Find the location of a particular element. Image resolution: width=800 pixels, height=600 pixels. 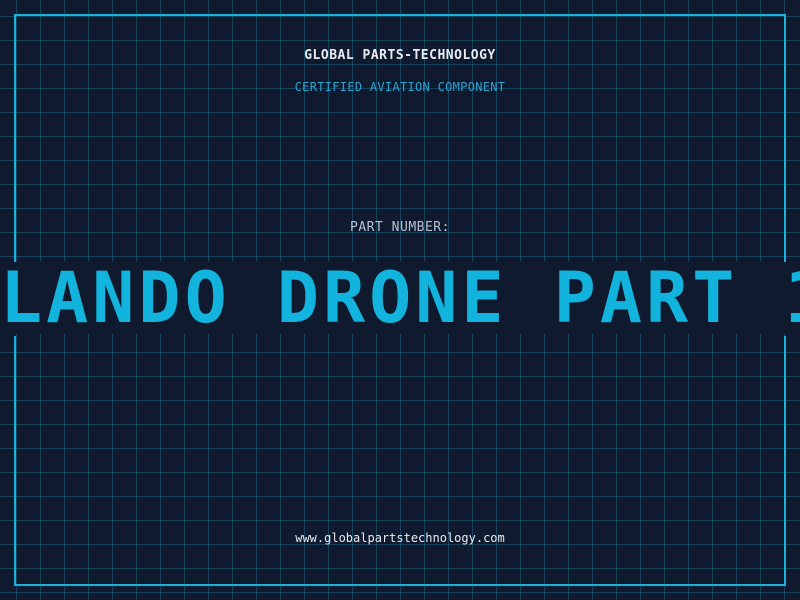

part-number-value: LANDO DRONE PART 1 is located at coordinates (400, 298).